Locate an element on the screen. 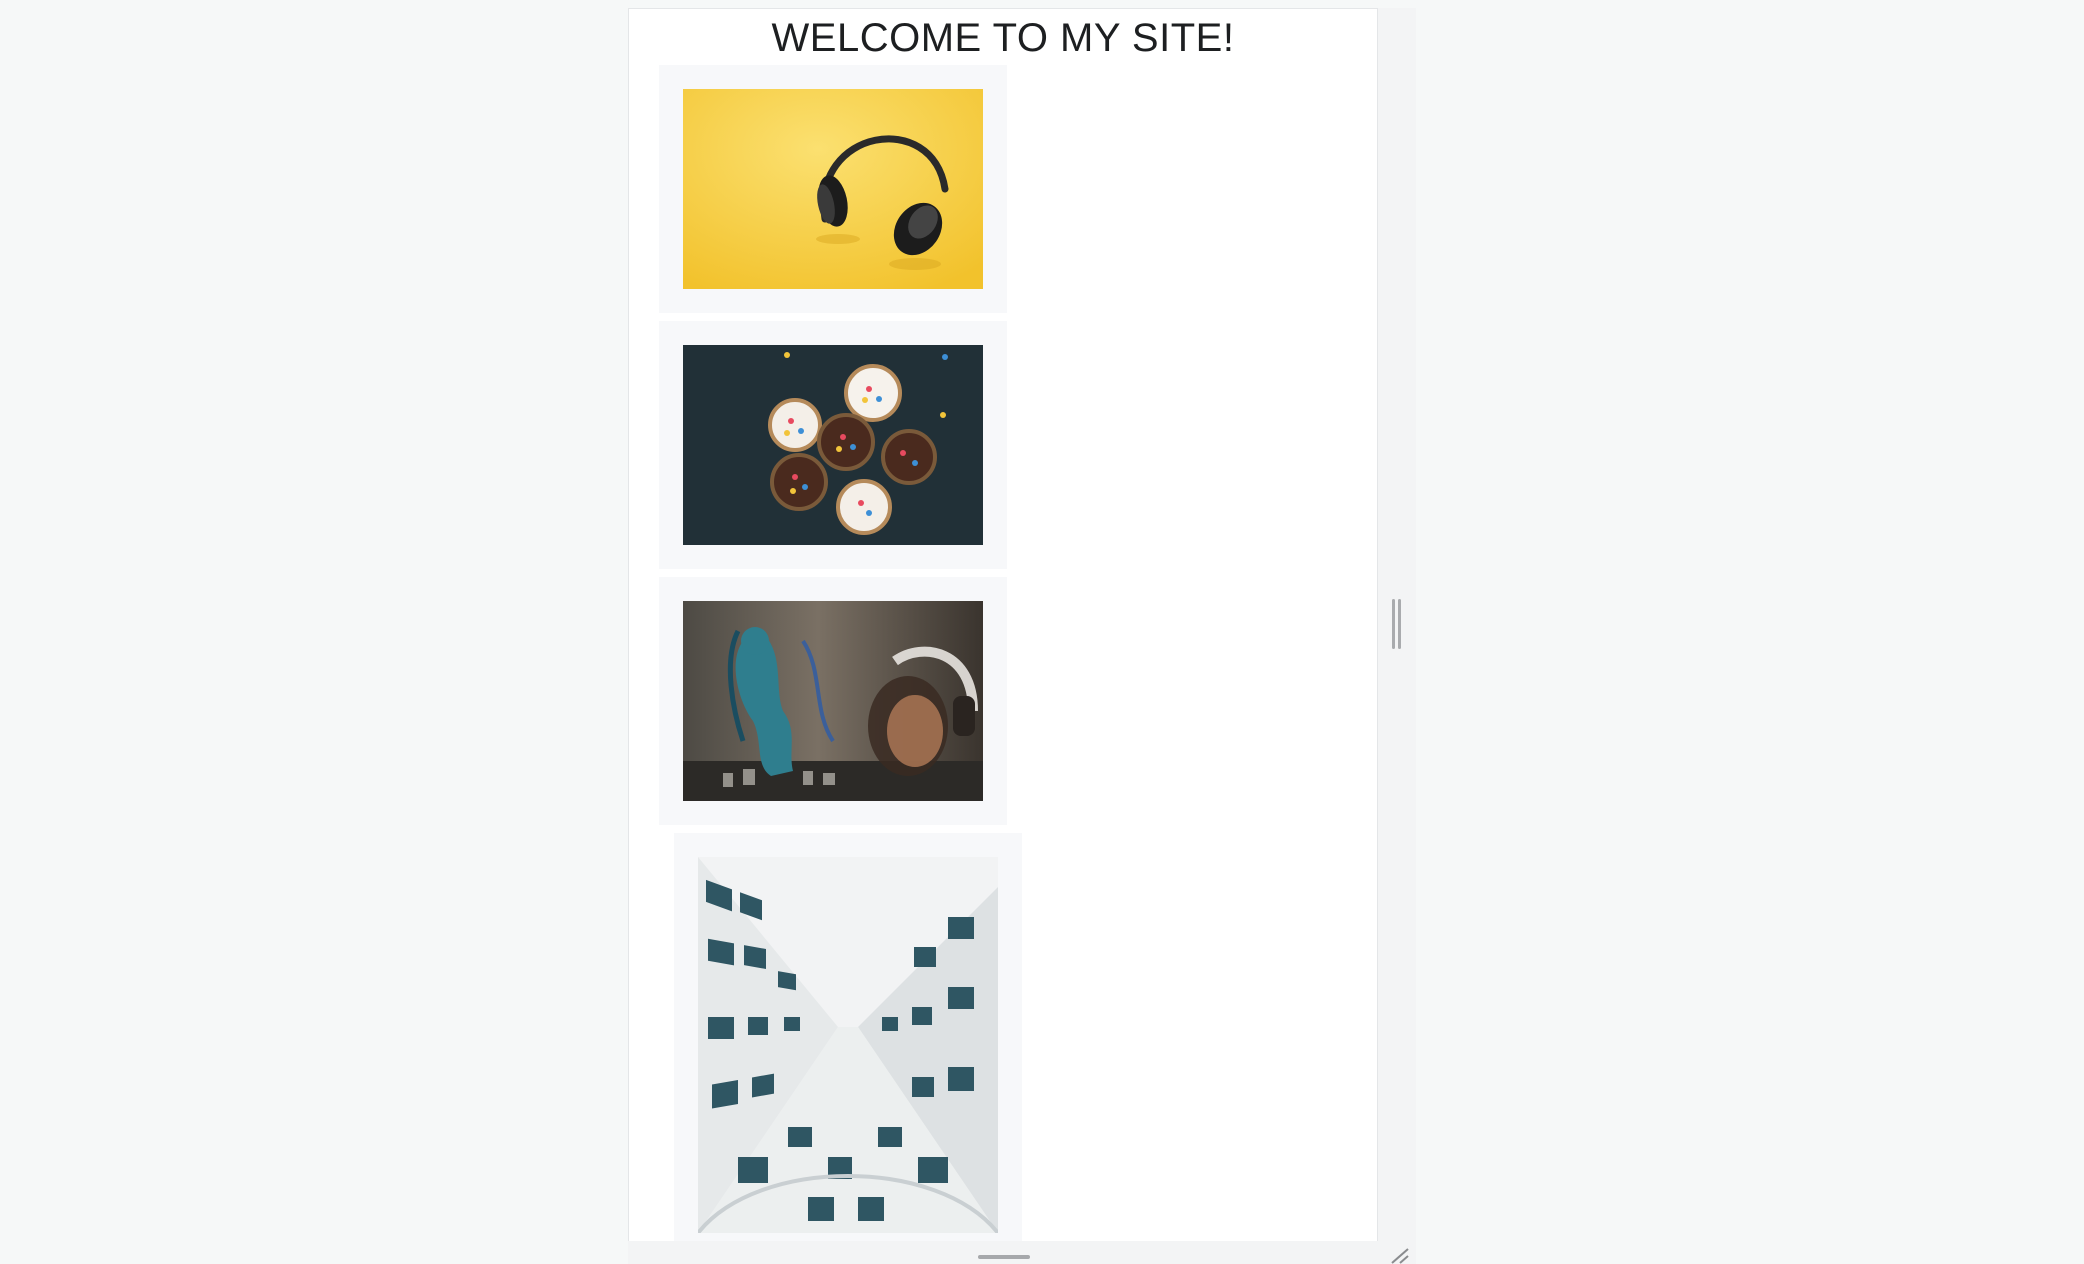 The height and width of the screenshot is (1264, 2084). vertical-grip-icon is located at coordinates (1396, 624).